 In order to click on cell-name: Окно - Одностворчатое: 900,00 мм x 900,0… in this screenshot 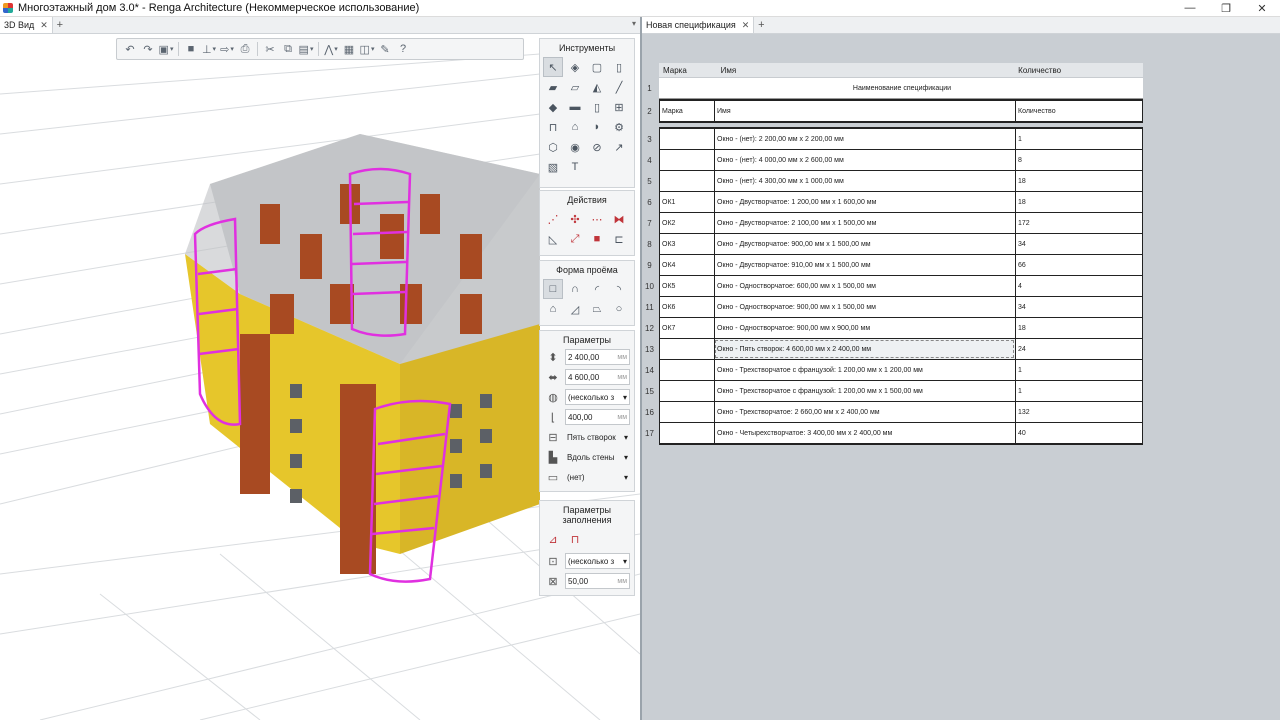, I will do `click(864, 328)`.